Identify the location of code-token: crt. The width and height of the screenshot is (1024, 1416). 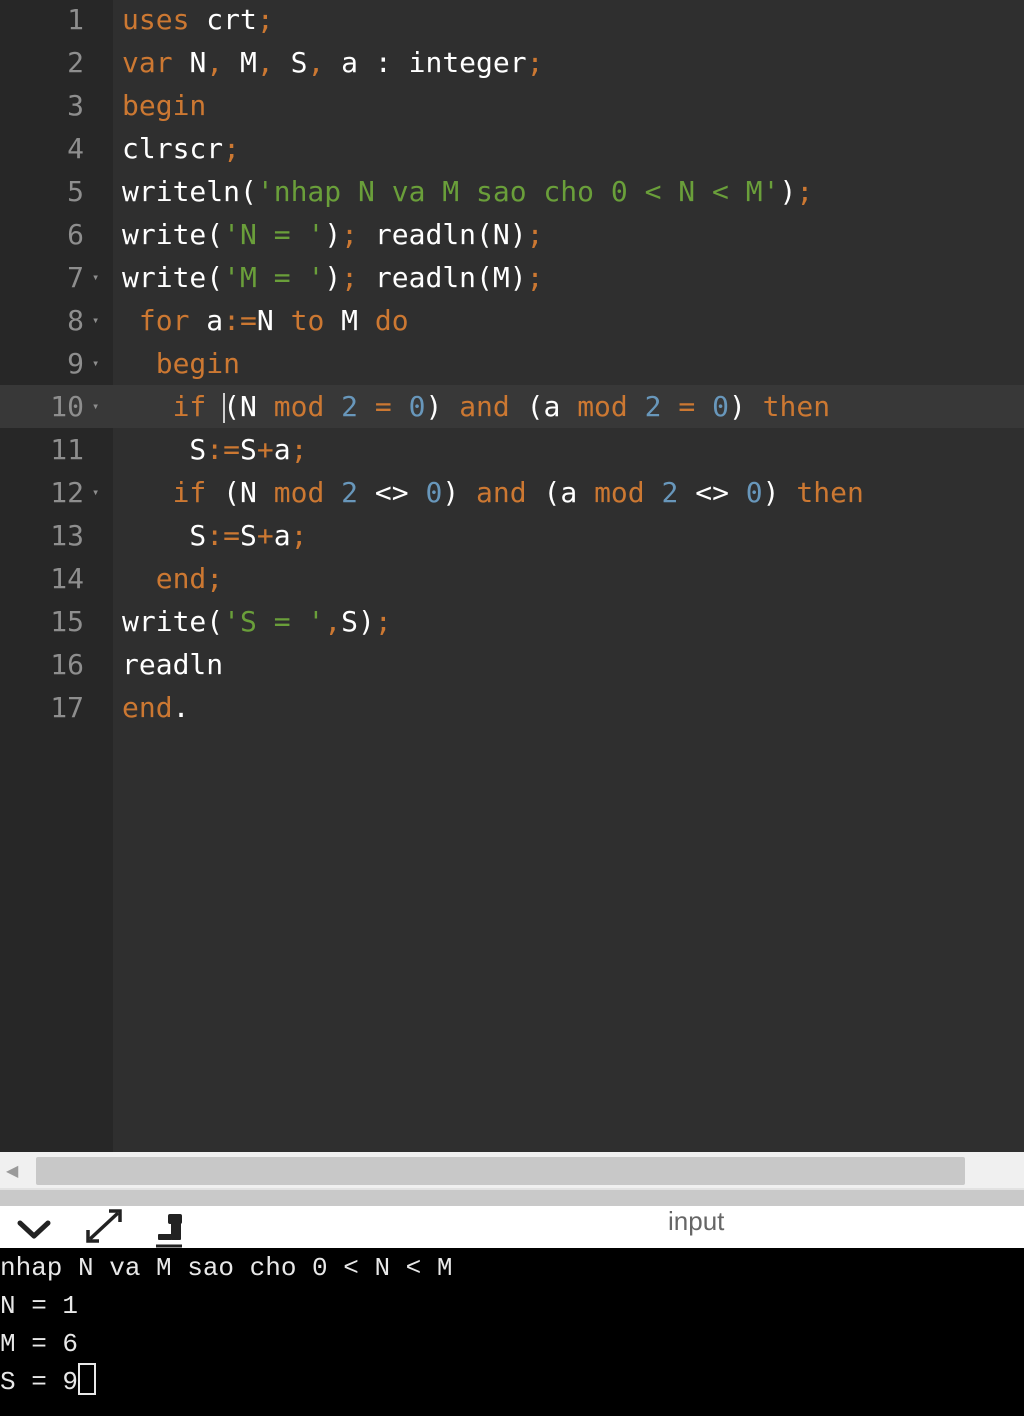
(231, 19).